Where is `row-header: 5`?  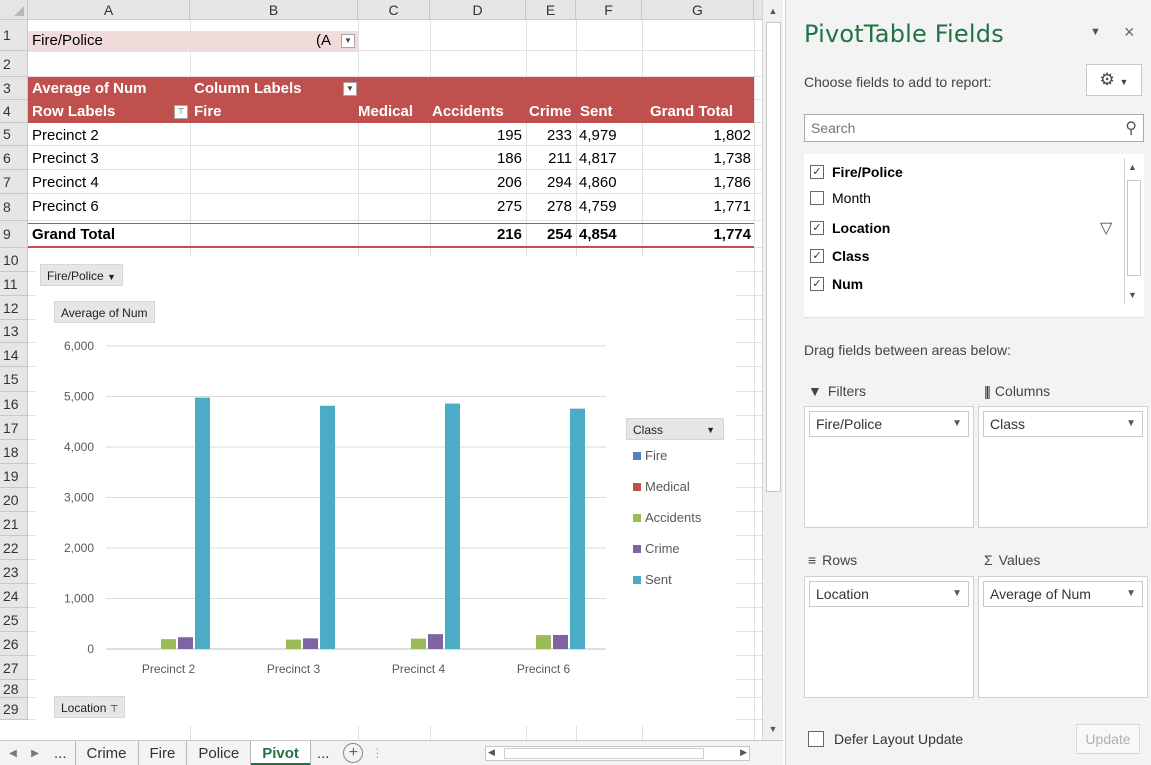 row-header: 5 is located at coordinates (14, 134).